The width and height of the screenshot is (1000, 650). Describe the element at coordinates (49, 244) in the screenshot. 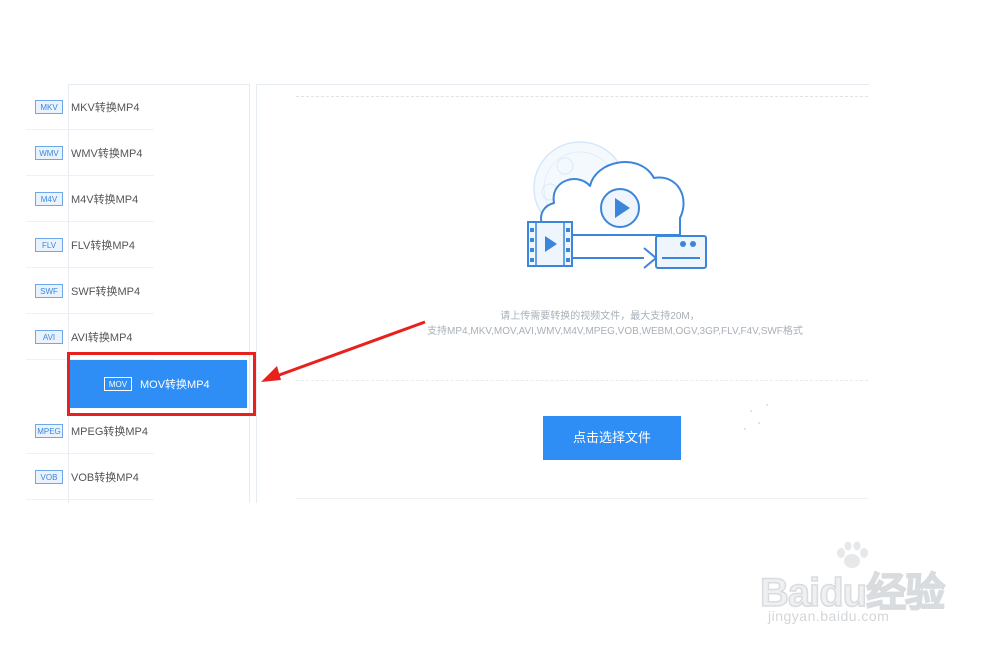

I see `flv-format-icon: FLV` at that location.